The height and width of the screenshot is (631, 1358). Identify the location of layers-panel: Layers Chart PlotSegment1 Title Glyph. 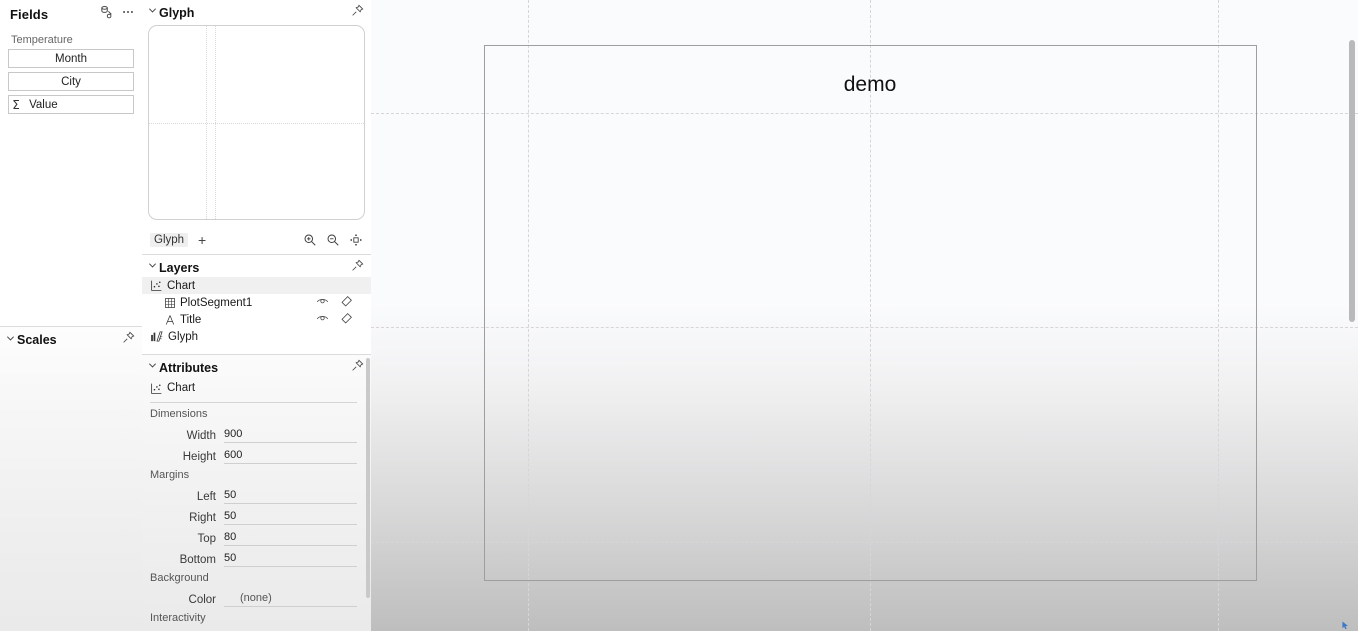
(256, 305).